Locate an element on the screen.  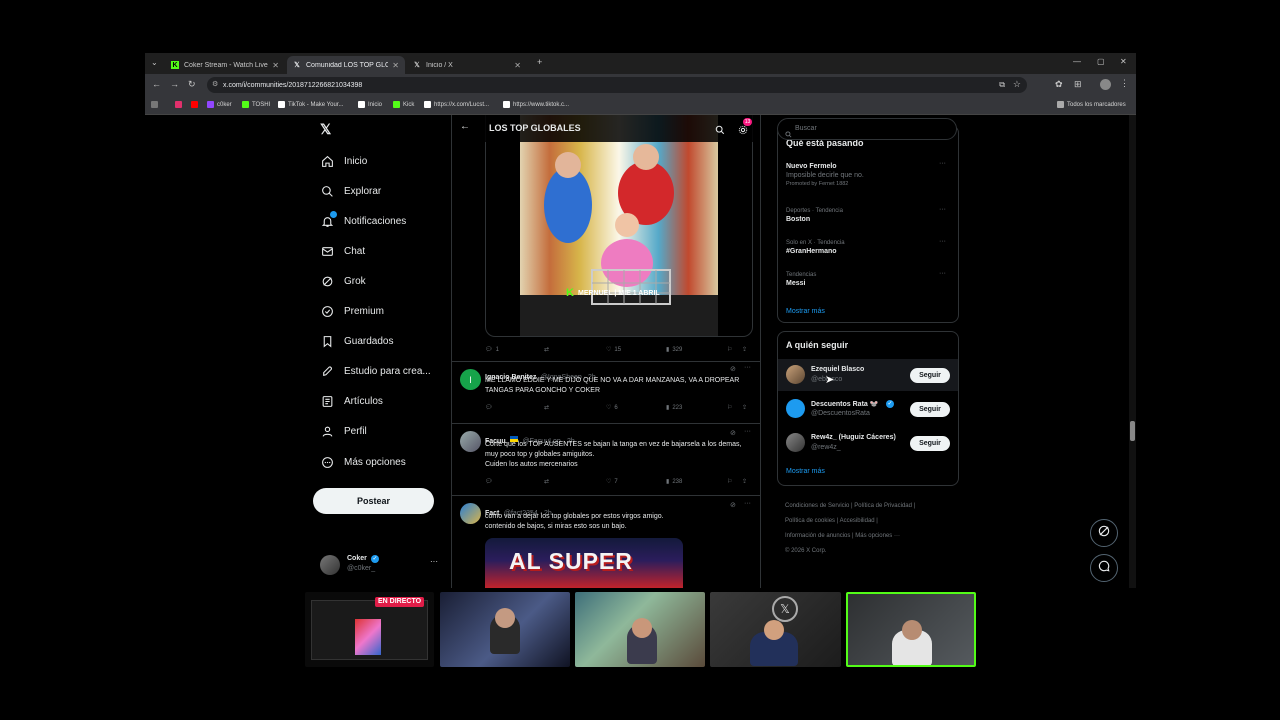
back-arrow-icon: ← is located at coordinates (465, 126).